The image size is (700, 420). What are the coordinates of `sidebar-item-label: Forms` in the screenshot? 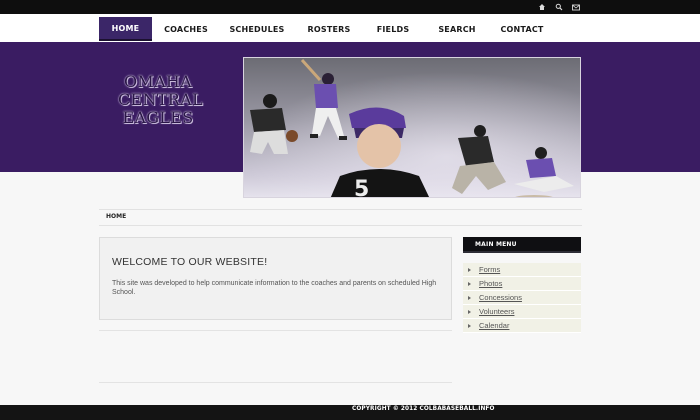 It's located at (489, 269).